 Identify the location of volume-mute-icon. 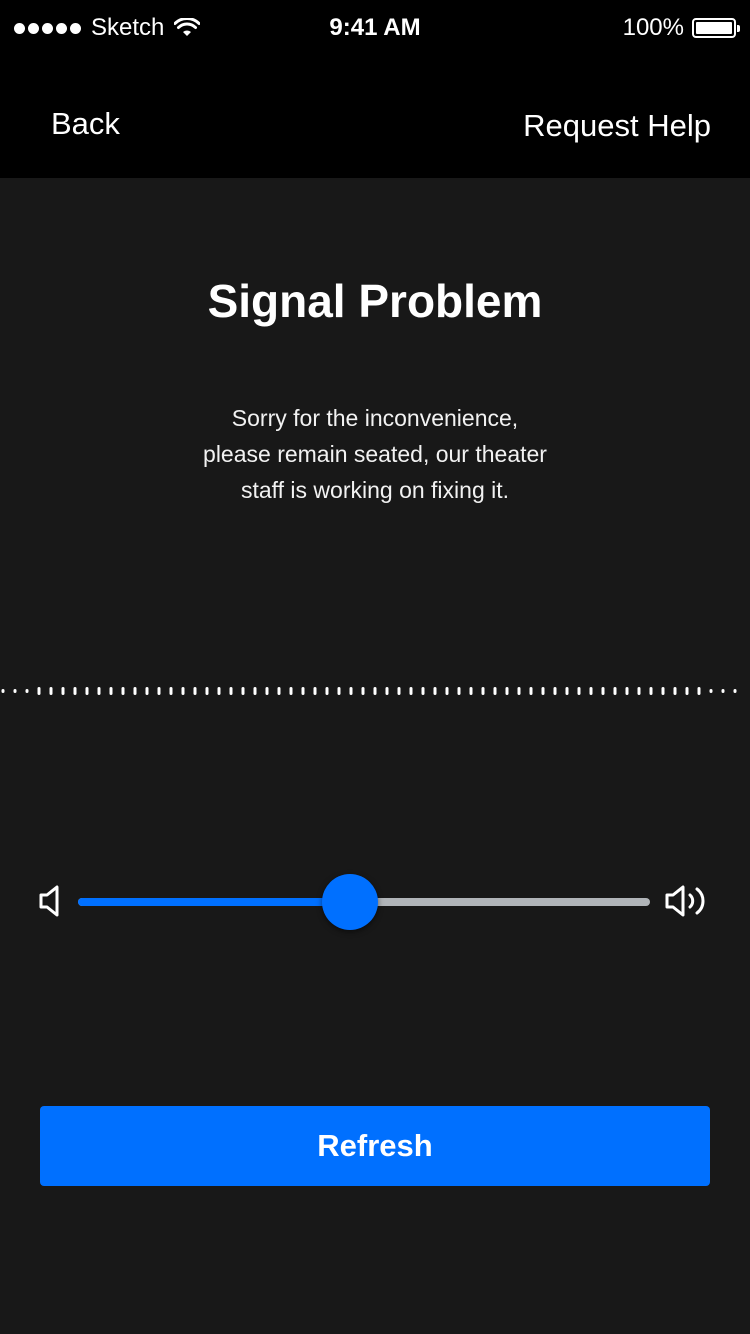
(51, 901).